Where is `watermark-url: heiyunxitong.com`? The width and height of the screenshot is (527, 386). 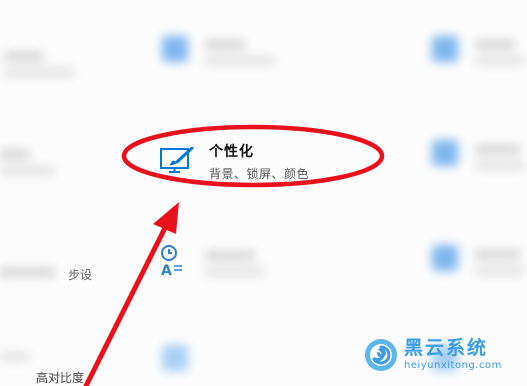 watermark-url: heiyunxitong.com is located at coordinates (453, 365).